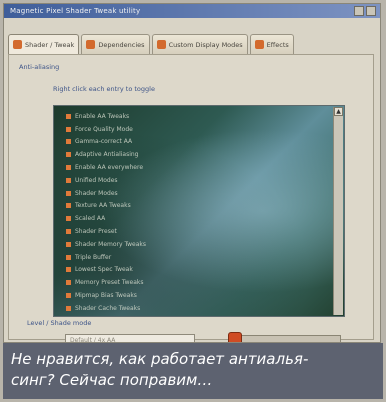  What do you see at coordinates (235, 337) in the screenshot?
I see `level-slider-thumb` at bounding box center [235, 337].